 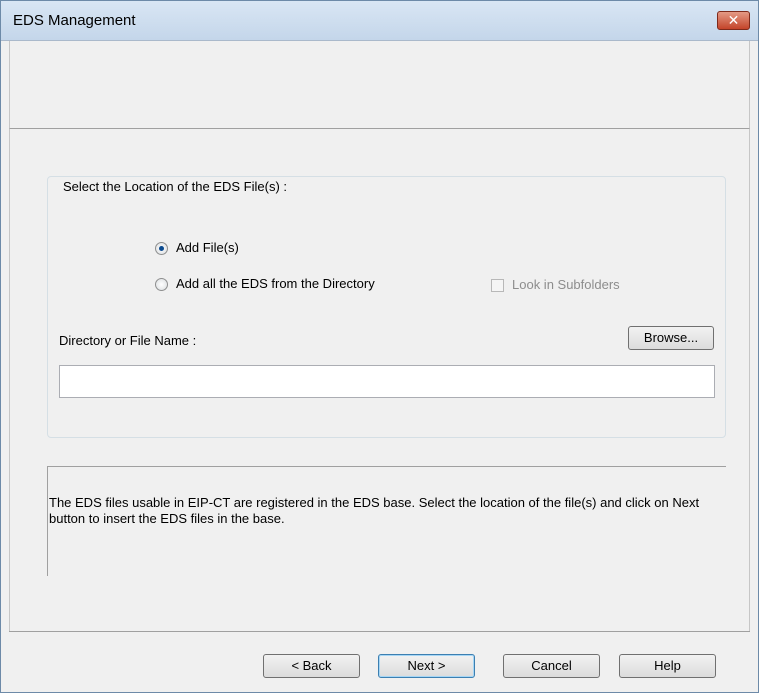 I want to click on back-button: < Back, so click(x=311, y=666).